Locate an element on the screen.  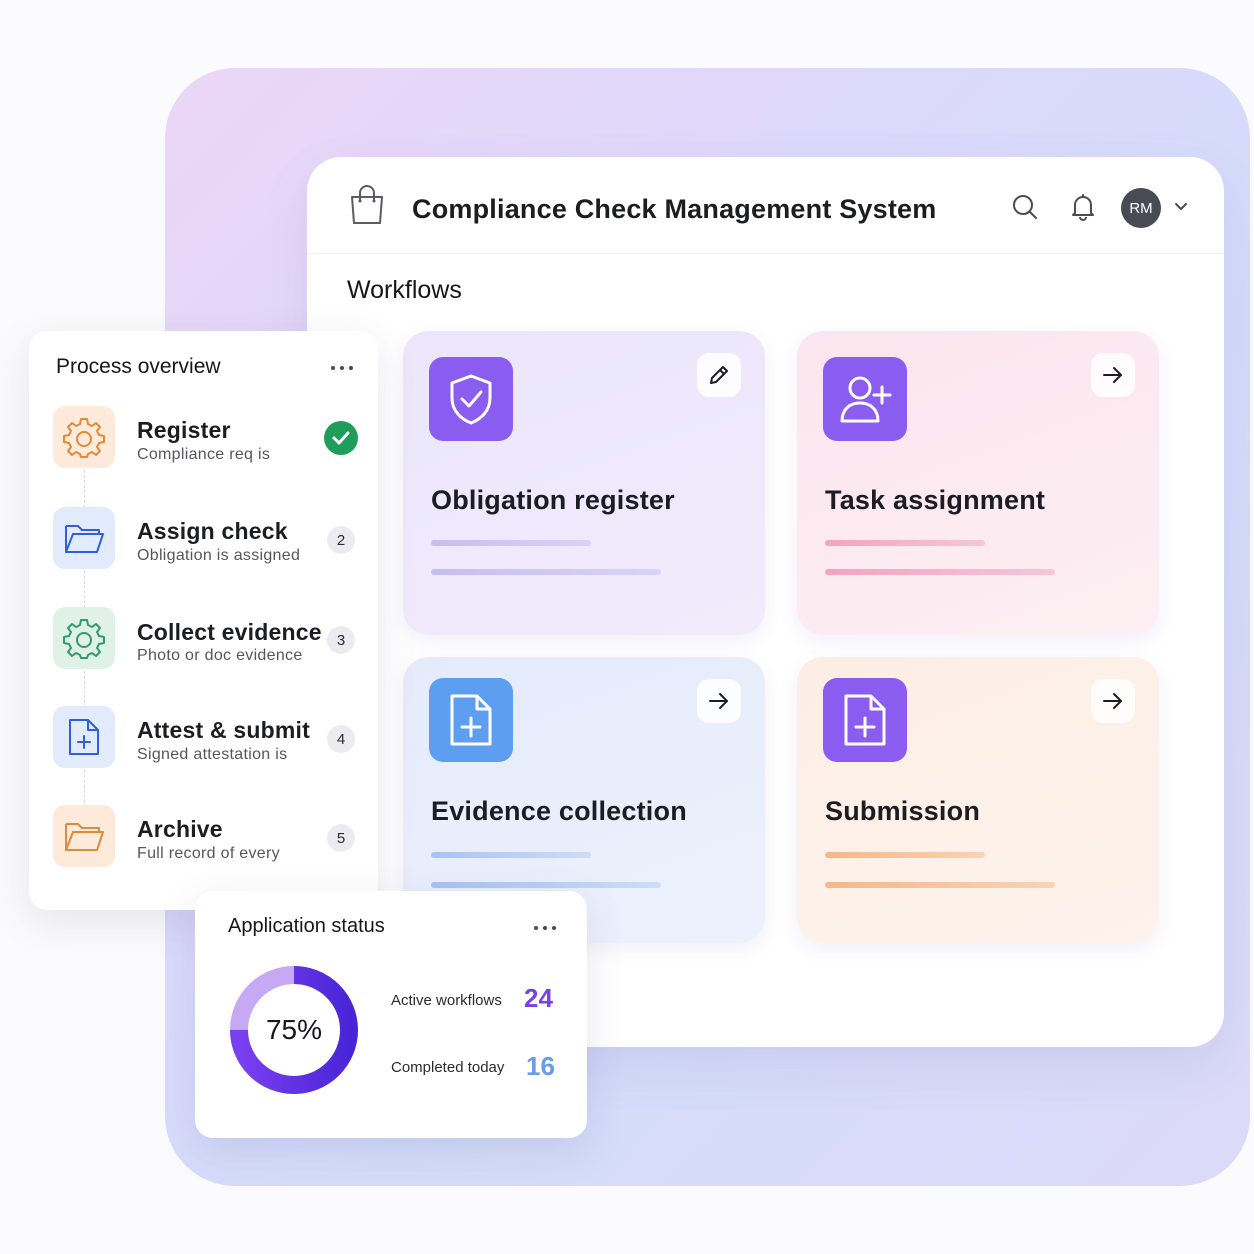
panel-title: Process overview is located at coordinates (138, 366).